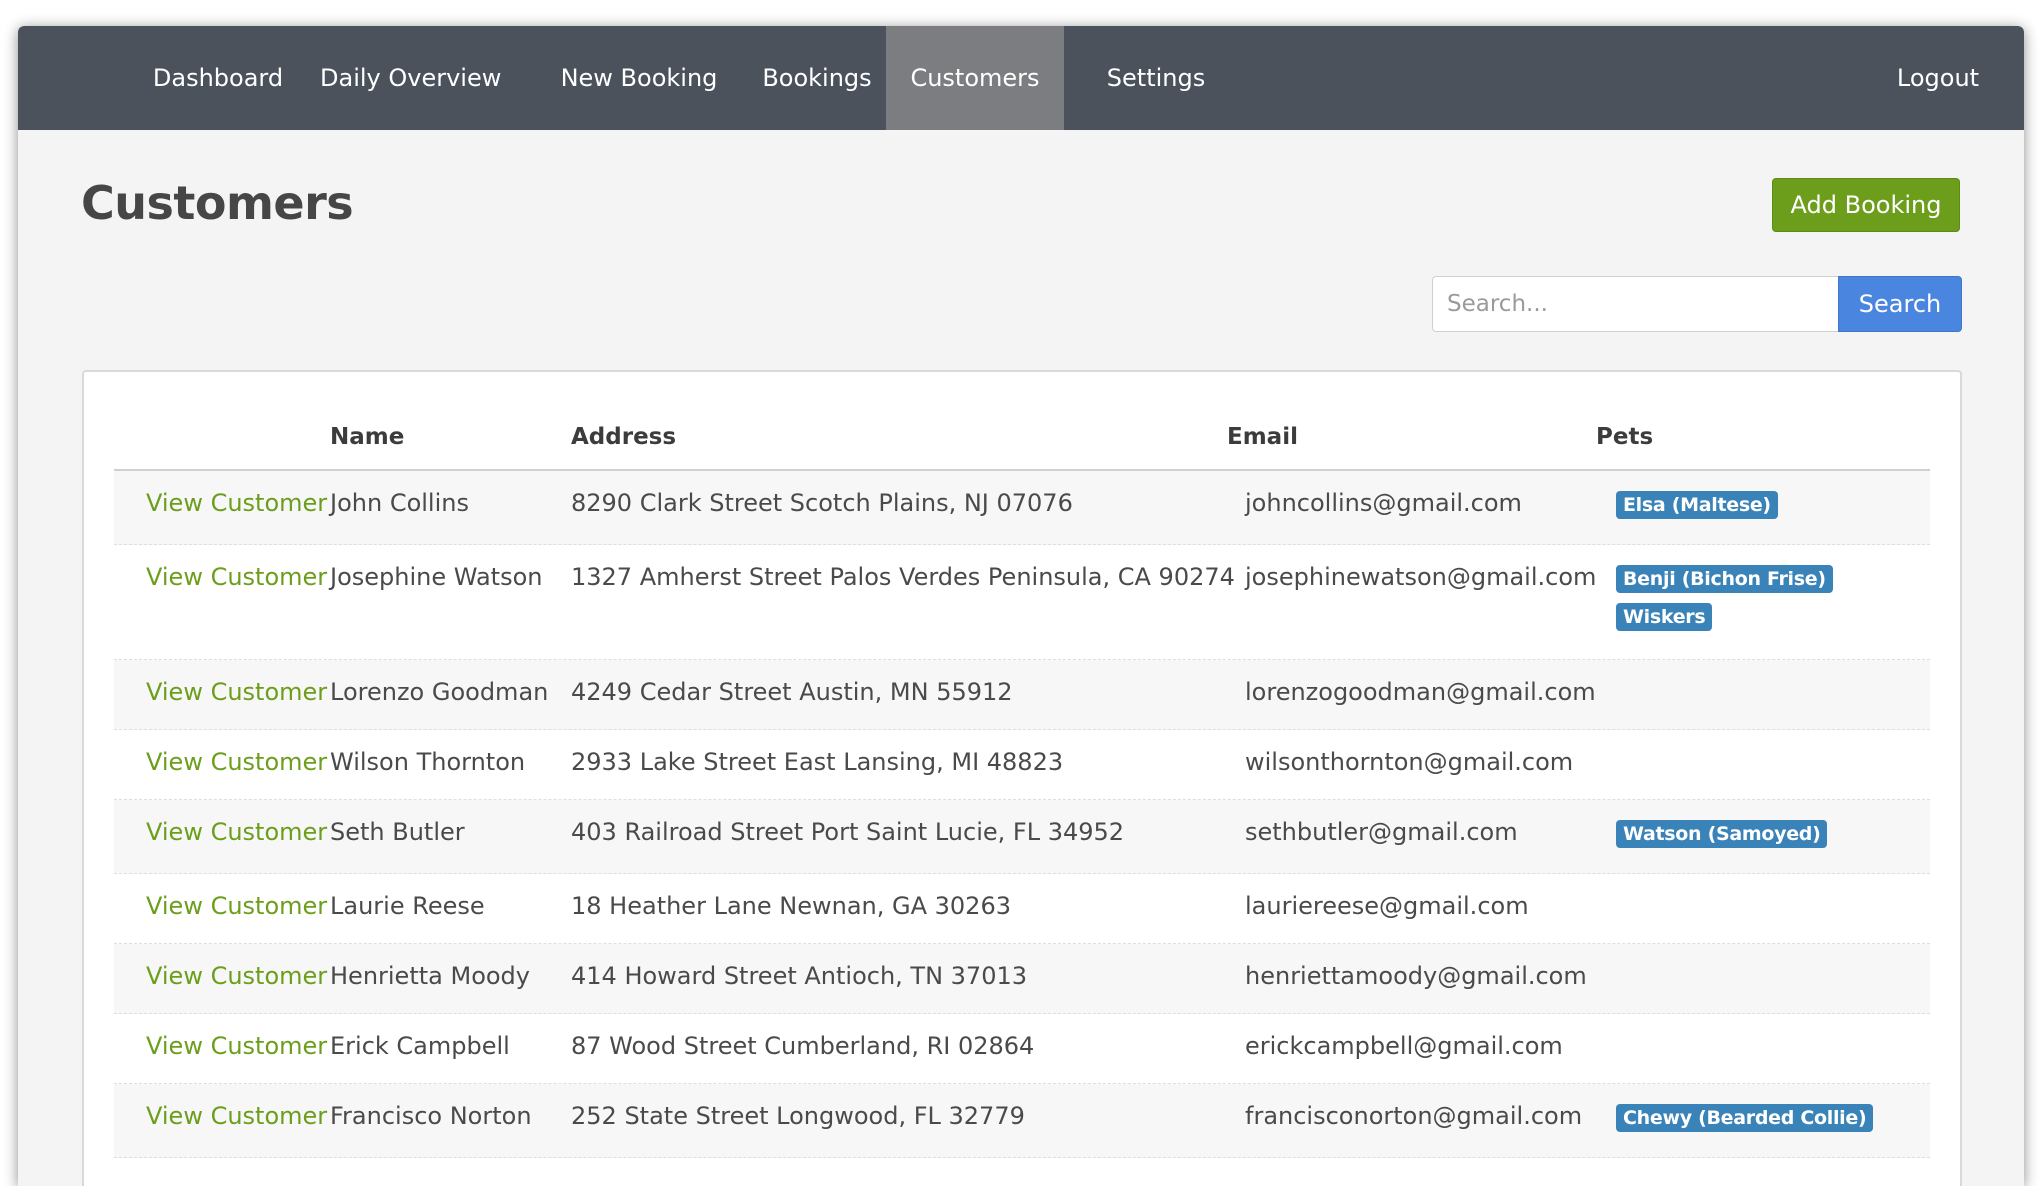 The width and height of the screenshot is (2040, 1186). What do you see at coordinates (1420, 692) in the screenshot?
I see `customer-email: lorenzogoodman@gmail.com` at bounding box center [1420, 692].